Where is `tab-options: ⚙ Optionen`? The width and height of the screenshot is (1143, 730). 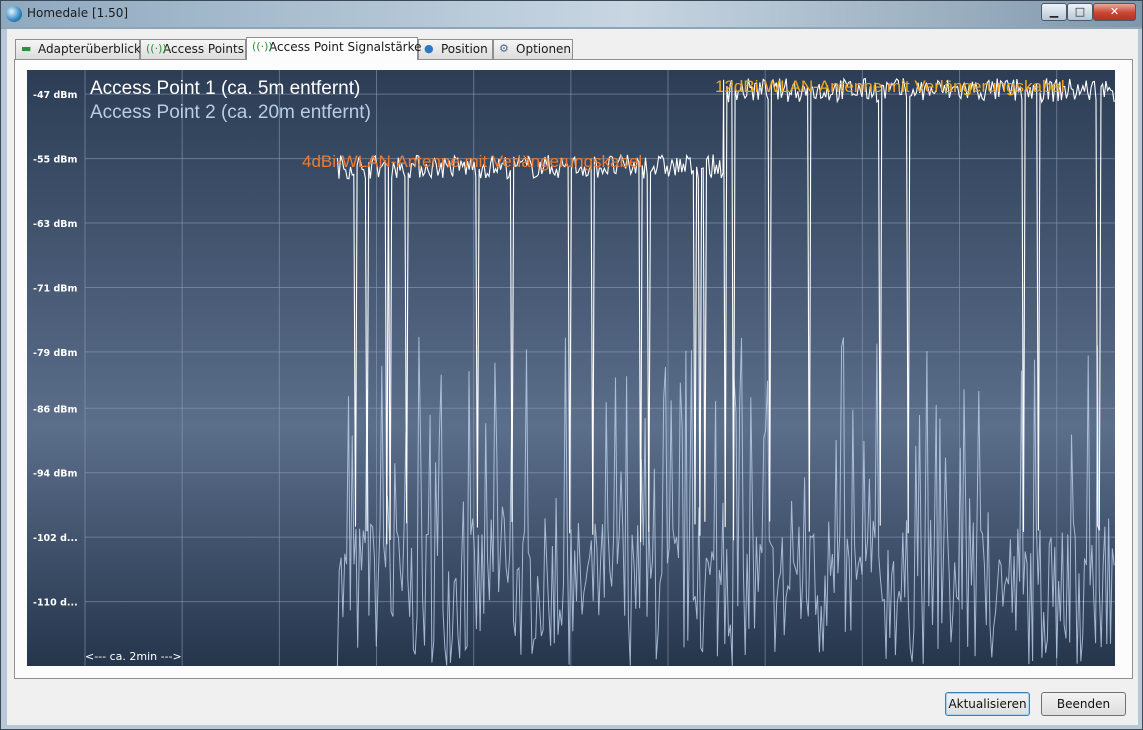 tab-options: ⚙ Optionen is located at coordinates (533, 49).